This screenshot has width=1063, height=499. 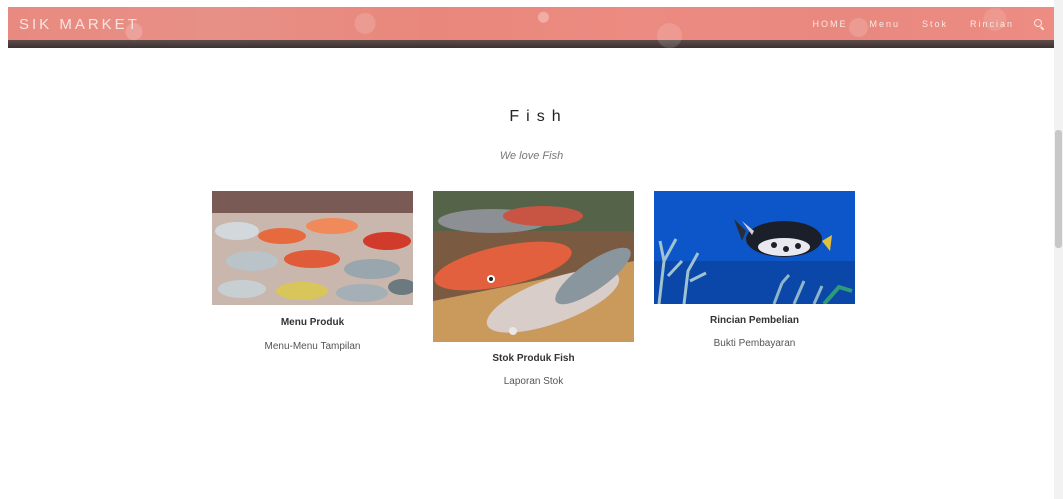 I want to click on card-title: Stok Produk Fish, so click(x=533, y=358).